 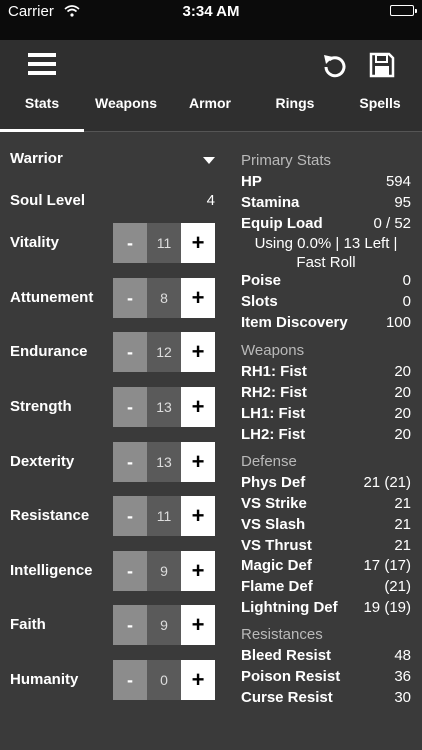 What do you see at coordinates (42, 86) in the screenshot?
I see `tab-stats: Stats` at bounding box center [42, 86].